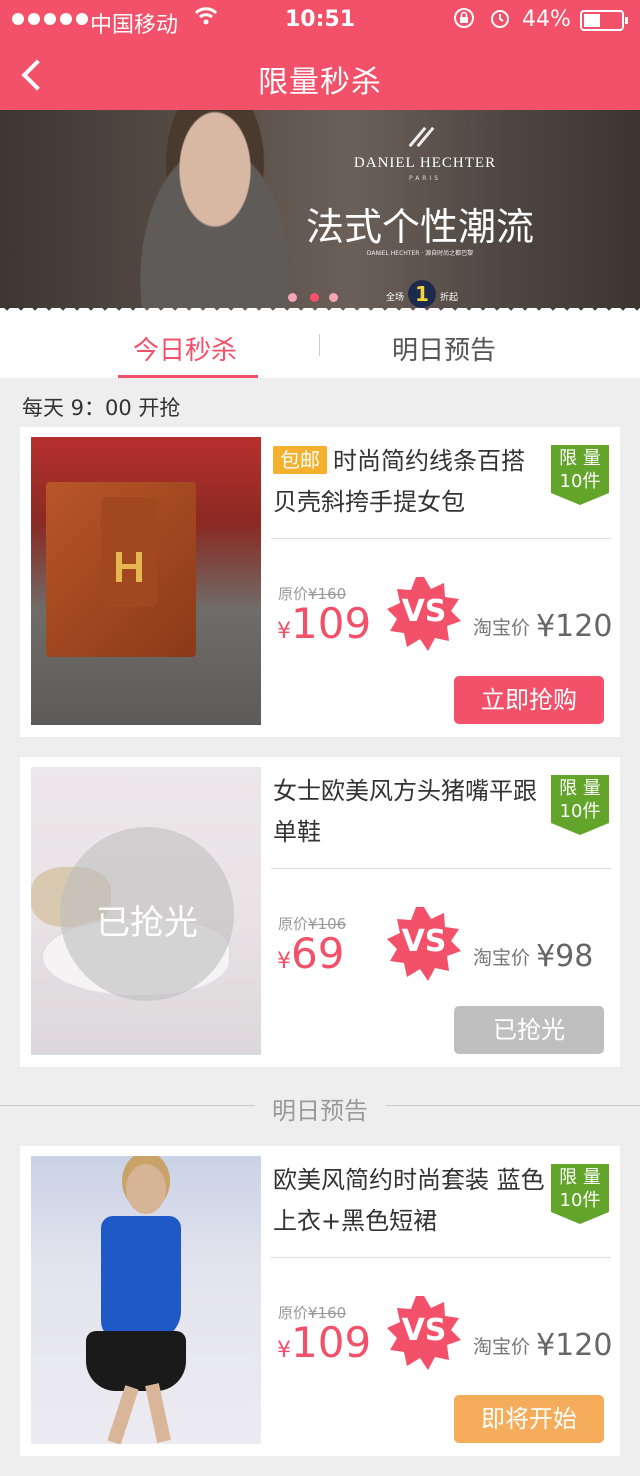  I want to click on bag-buckle, so click(129, 567).